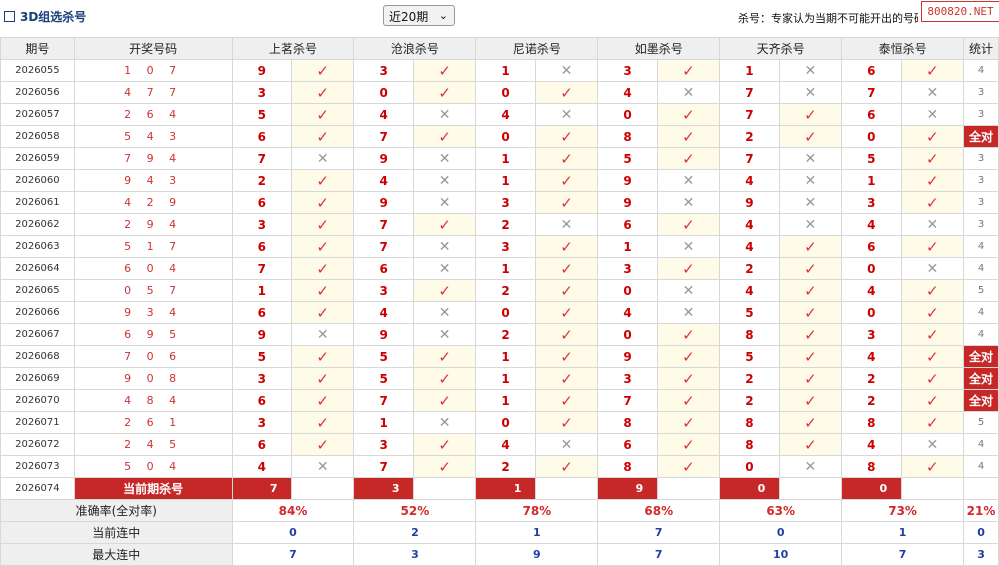 This screenshot has width=999, height=566. What do you see at coordinates (871, 488) in the screenshot?
I see `current-kill-number: 0` at bounding box center [871, 488].